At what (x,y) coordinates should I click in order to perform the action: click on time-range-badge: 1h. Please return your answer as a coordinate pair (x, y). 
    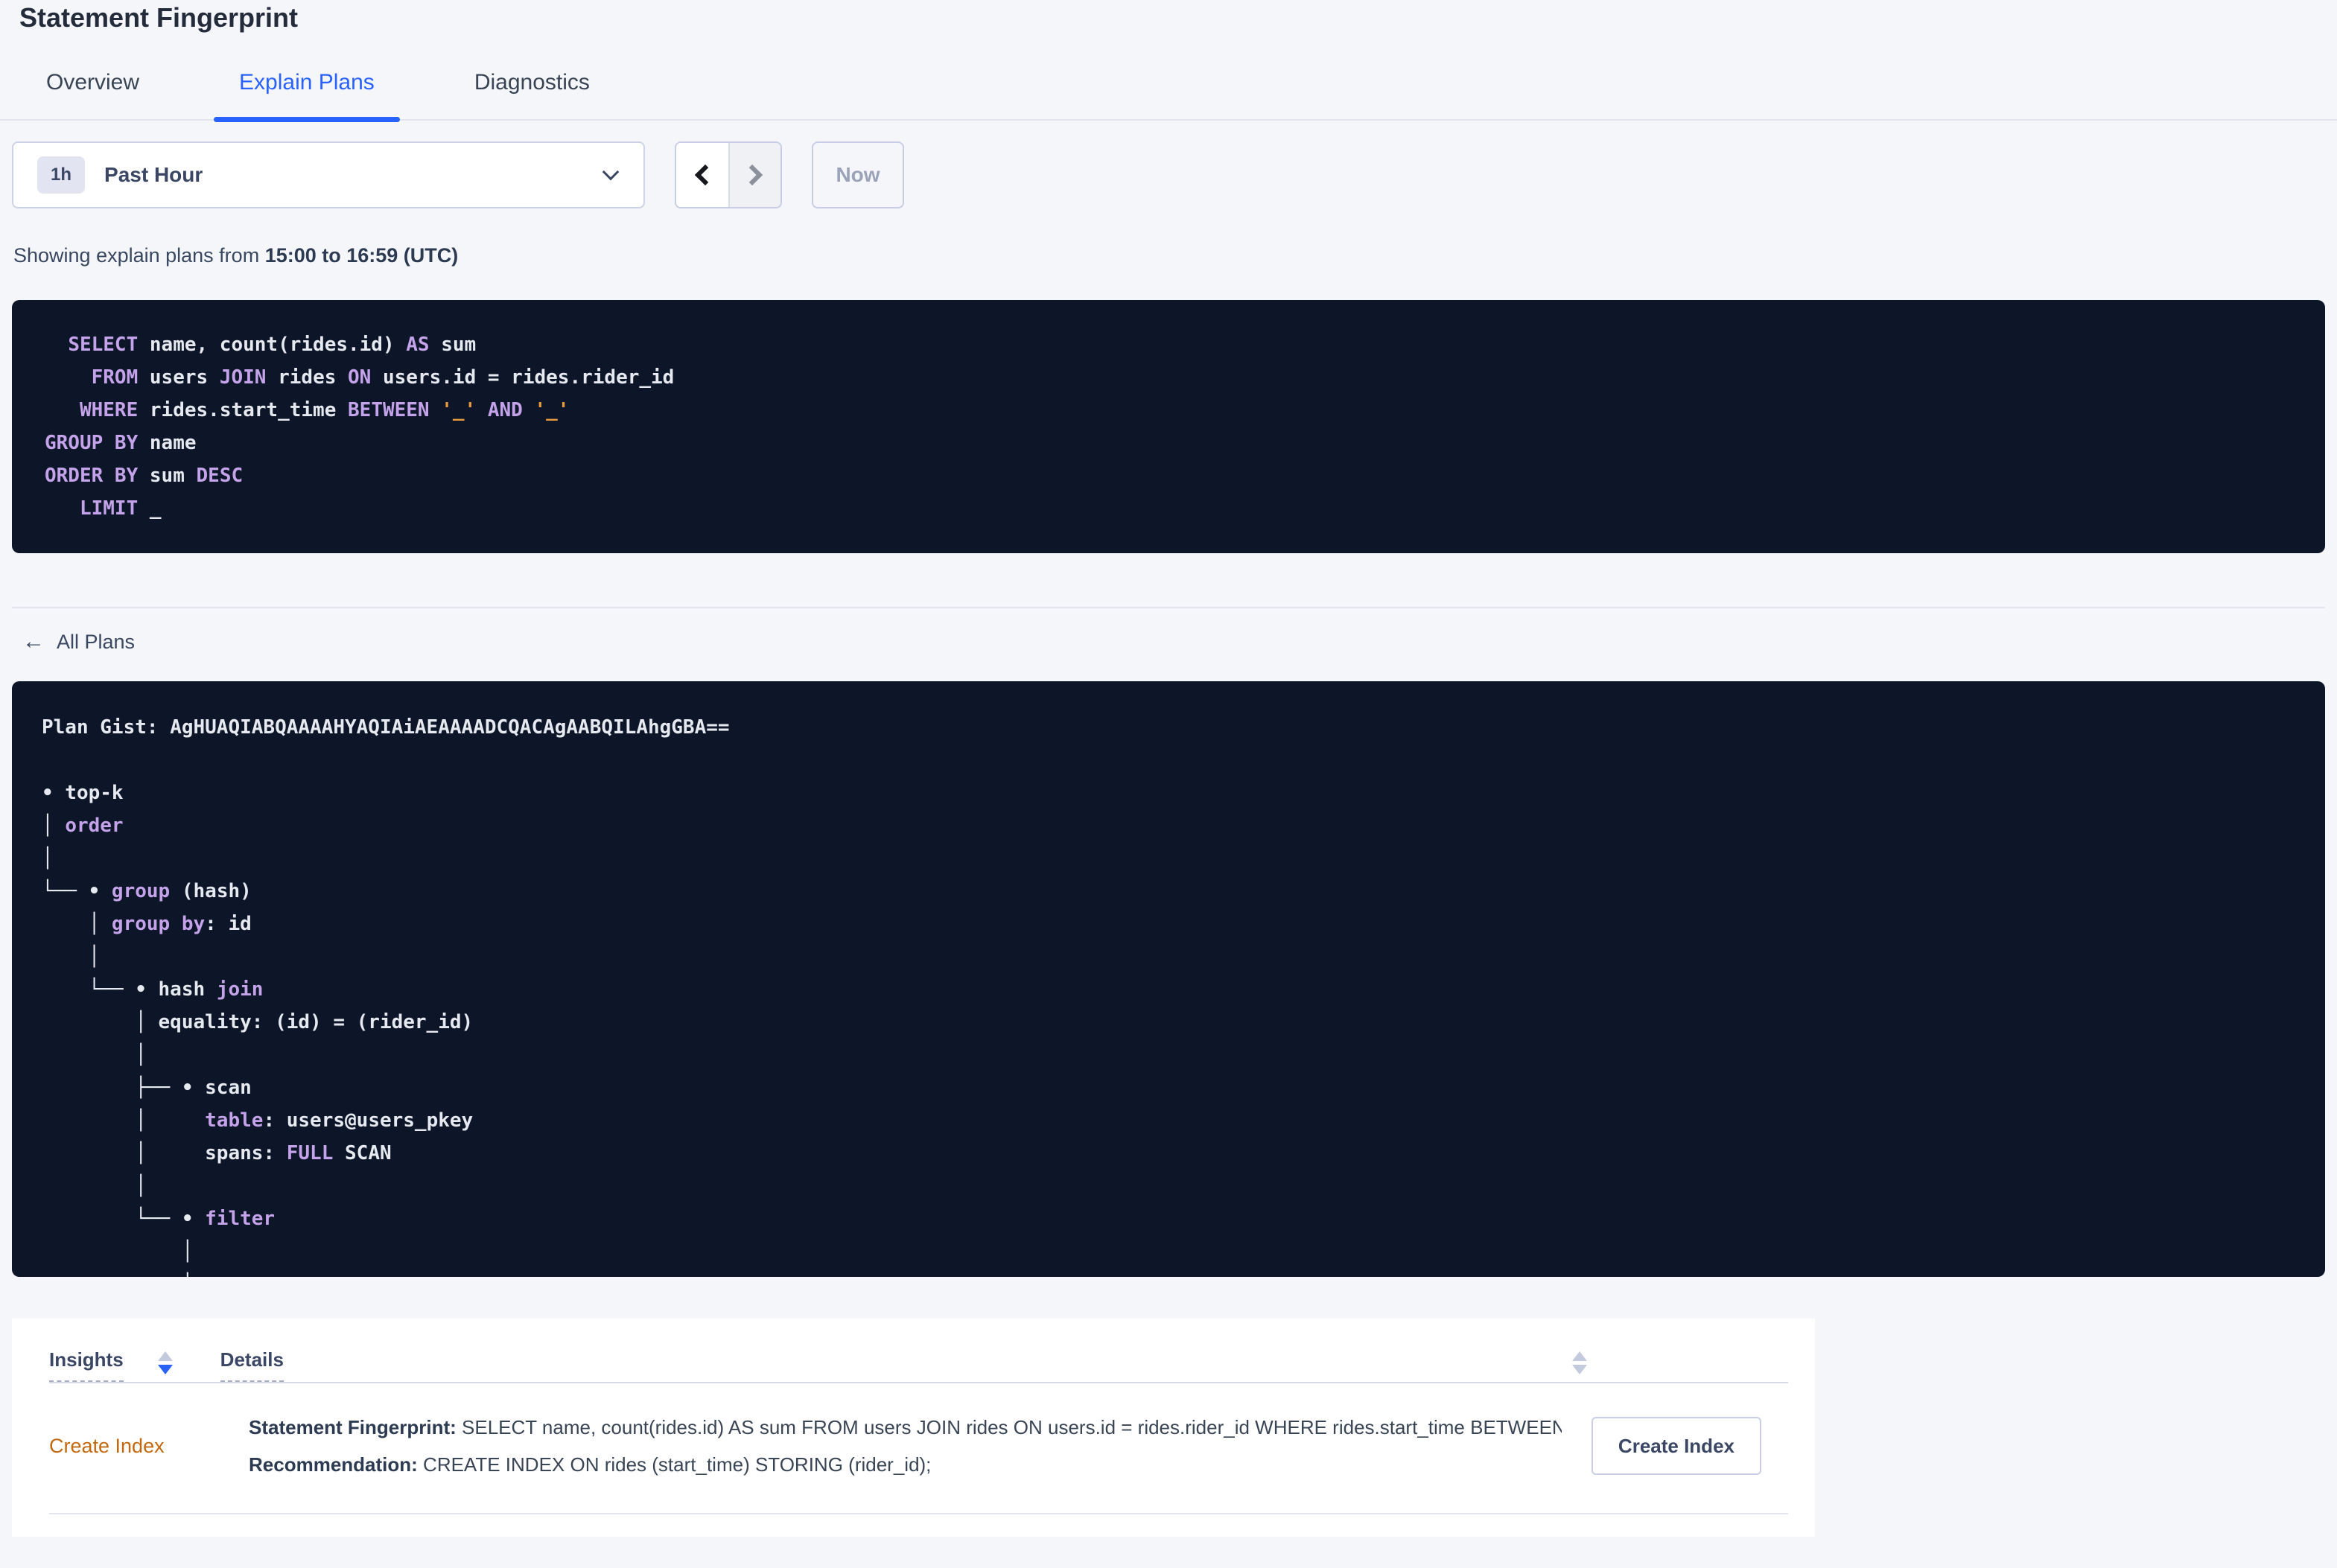
    Looking at the image, I should click on (62, 175).